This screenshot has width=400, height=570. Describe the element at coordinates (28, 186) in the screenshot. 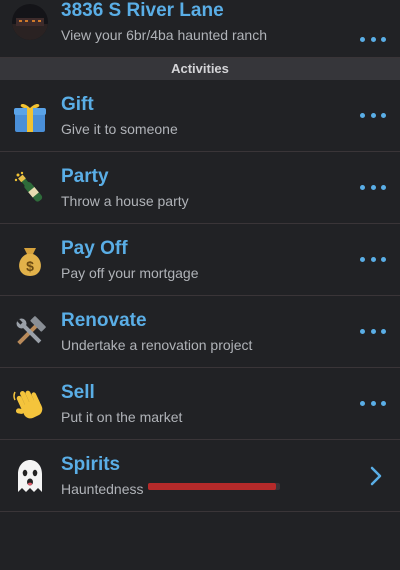

I see `champagne-icon` at that location.